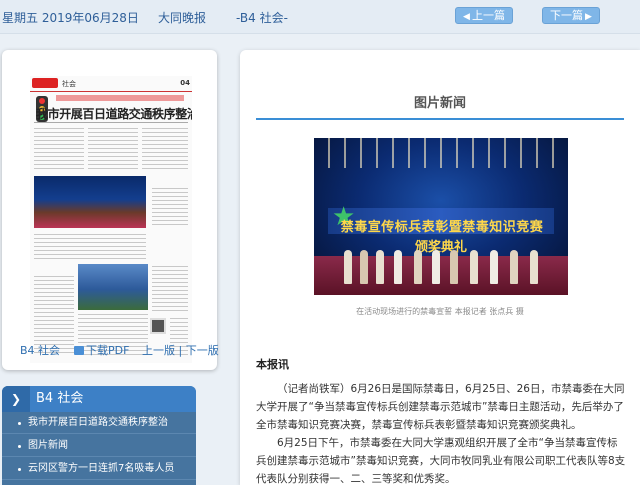 The height and width of the screenshot is (485, 640). Describe the element at coordinates (262, 18) in the screenshot. I see `page-label: -B4 社会-` at that location.